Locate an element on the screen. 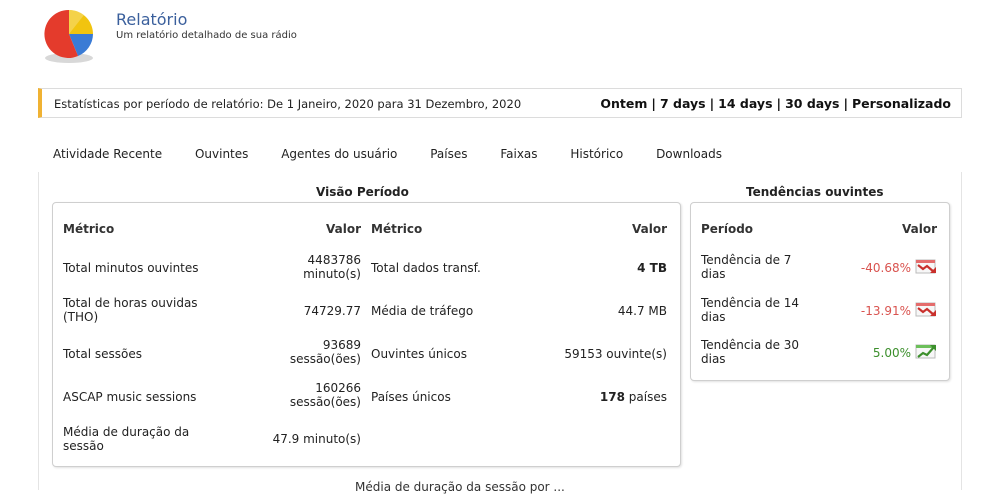 Image resolution: width=1000 pixels, height=494 pixels. metric-label: Países únicos is located at coordinates (411, 397).